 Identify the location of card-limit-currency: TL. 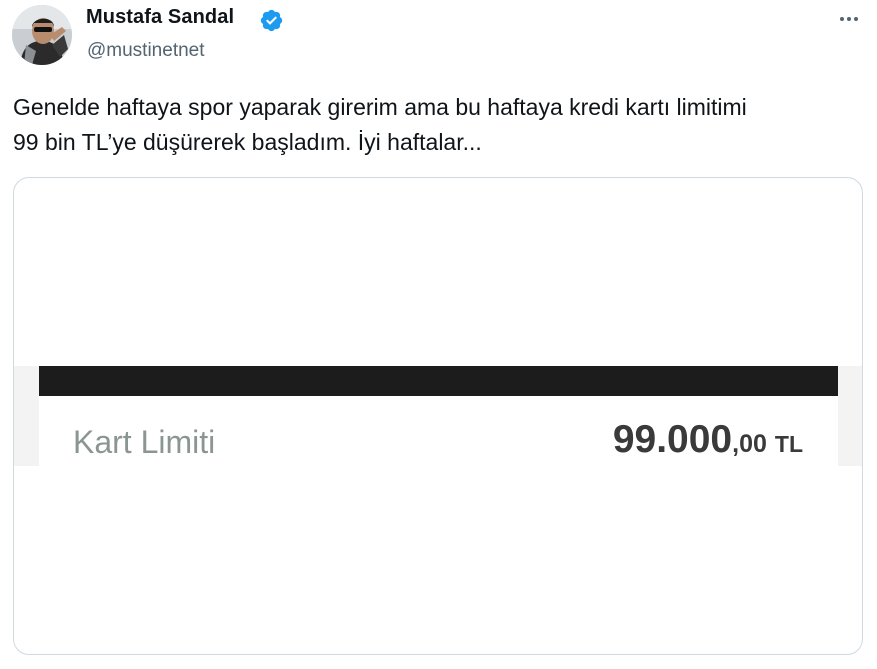
(788, 444).